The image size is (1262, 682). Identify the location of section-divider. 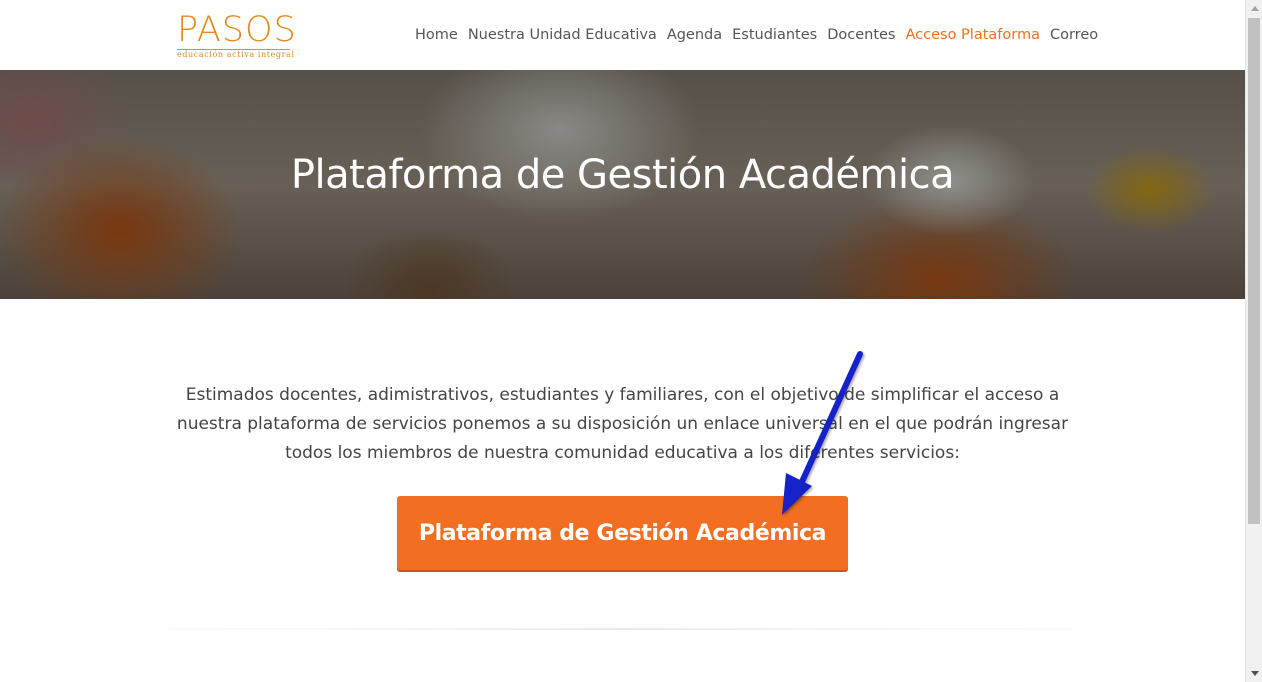
(622, 629).